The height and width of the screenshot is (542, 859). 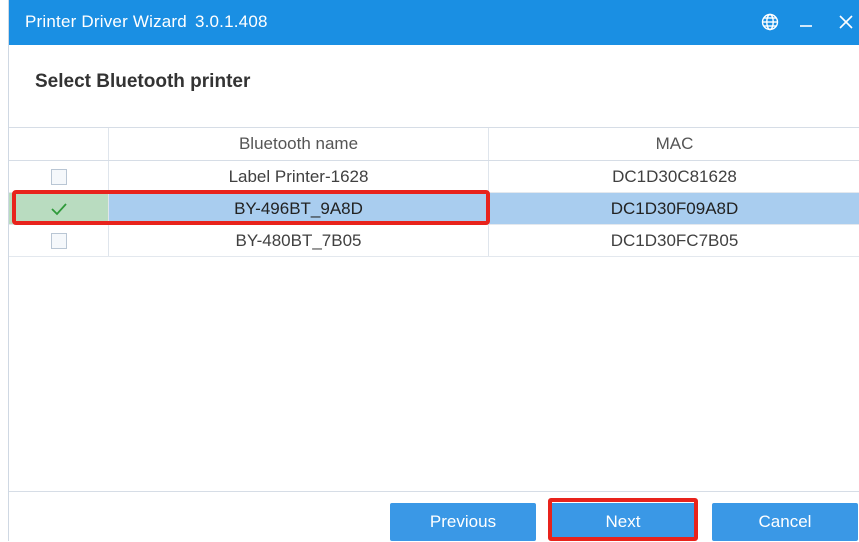 I want to click on cancel-button: Cancel, so click(x=785, y=522).